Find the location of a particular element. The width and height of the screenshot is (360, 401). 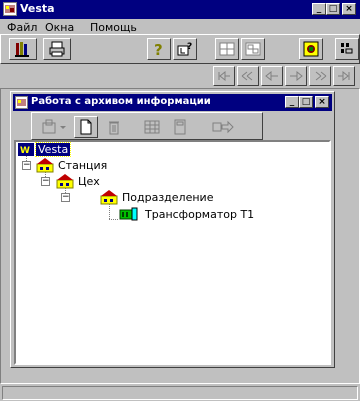

tree-node-department: Подразделение is located at coordinates (180, 197).